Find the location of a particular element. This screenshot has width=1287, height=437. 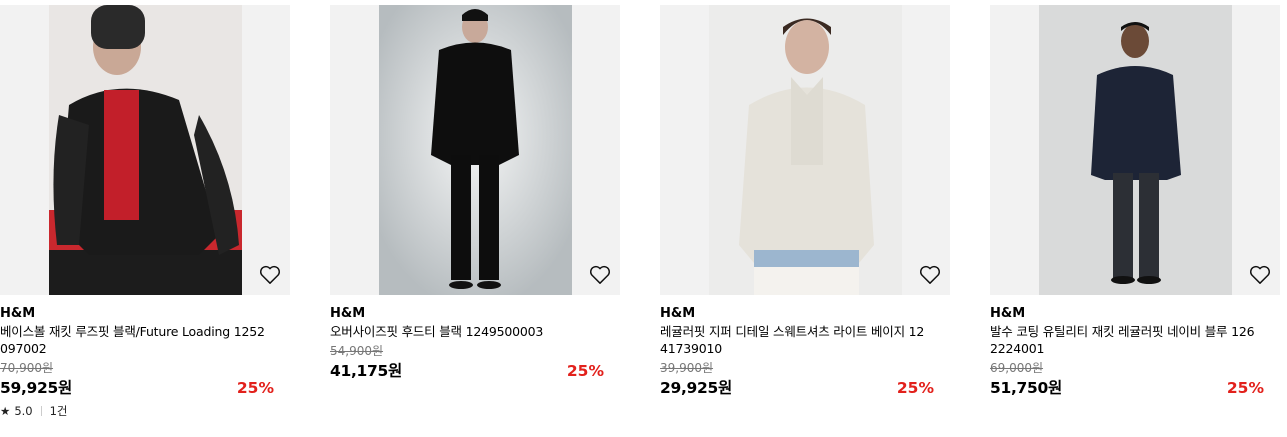

rating-summary: ★ 5.0 1건 is located at coordinates (145, 411).